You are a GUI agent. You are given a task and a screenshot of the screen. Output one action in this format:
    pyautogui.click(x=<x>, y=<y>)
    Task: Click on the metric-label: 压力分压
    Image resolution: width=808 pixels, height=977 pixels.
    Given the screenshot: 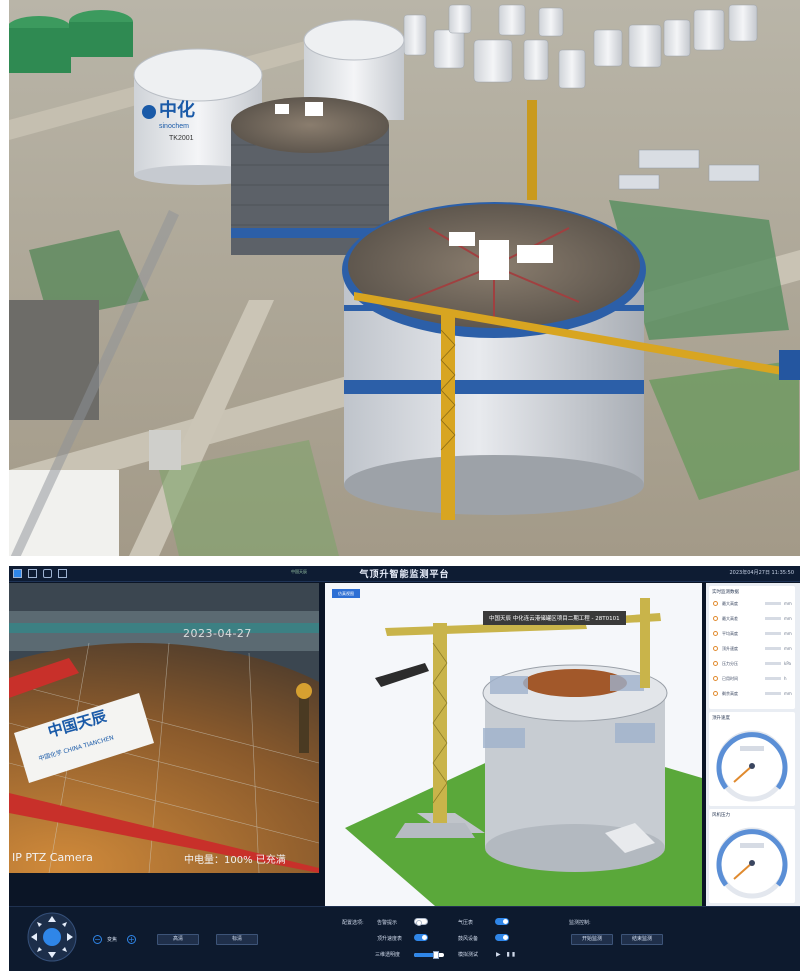 What is the action you would take?
    pyautogui.click(x=730, y=663)
    